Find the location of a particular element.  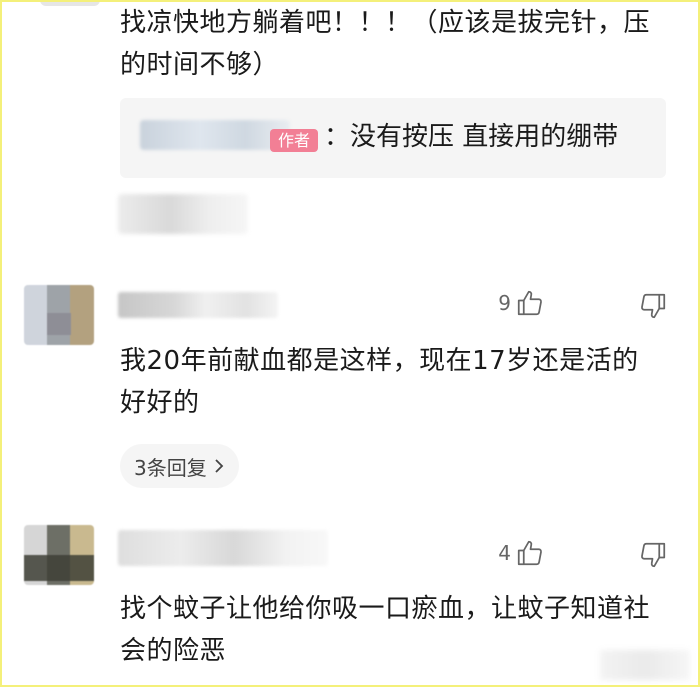

comment-3-text: 找个蚊子让他给你吸一口瘀血，让蚊子知道社会的险恶 is located at coordinates (385, 630).